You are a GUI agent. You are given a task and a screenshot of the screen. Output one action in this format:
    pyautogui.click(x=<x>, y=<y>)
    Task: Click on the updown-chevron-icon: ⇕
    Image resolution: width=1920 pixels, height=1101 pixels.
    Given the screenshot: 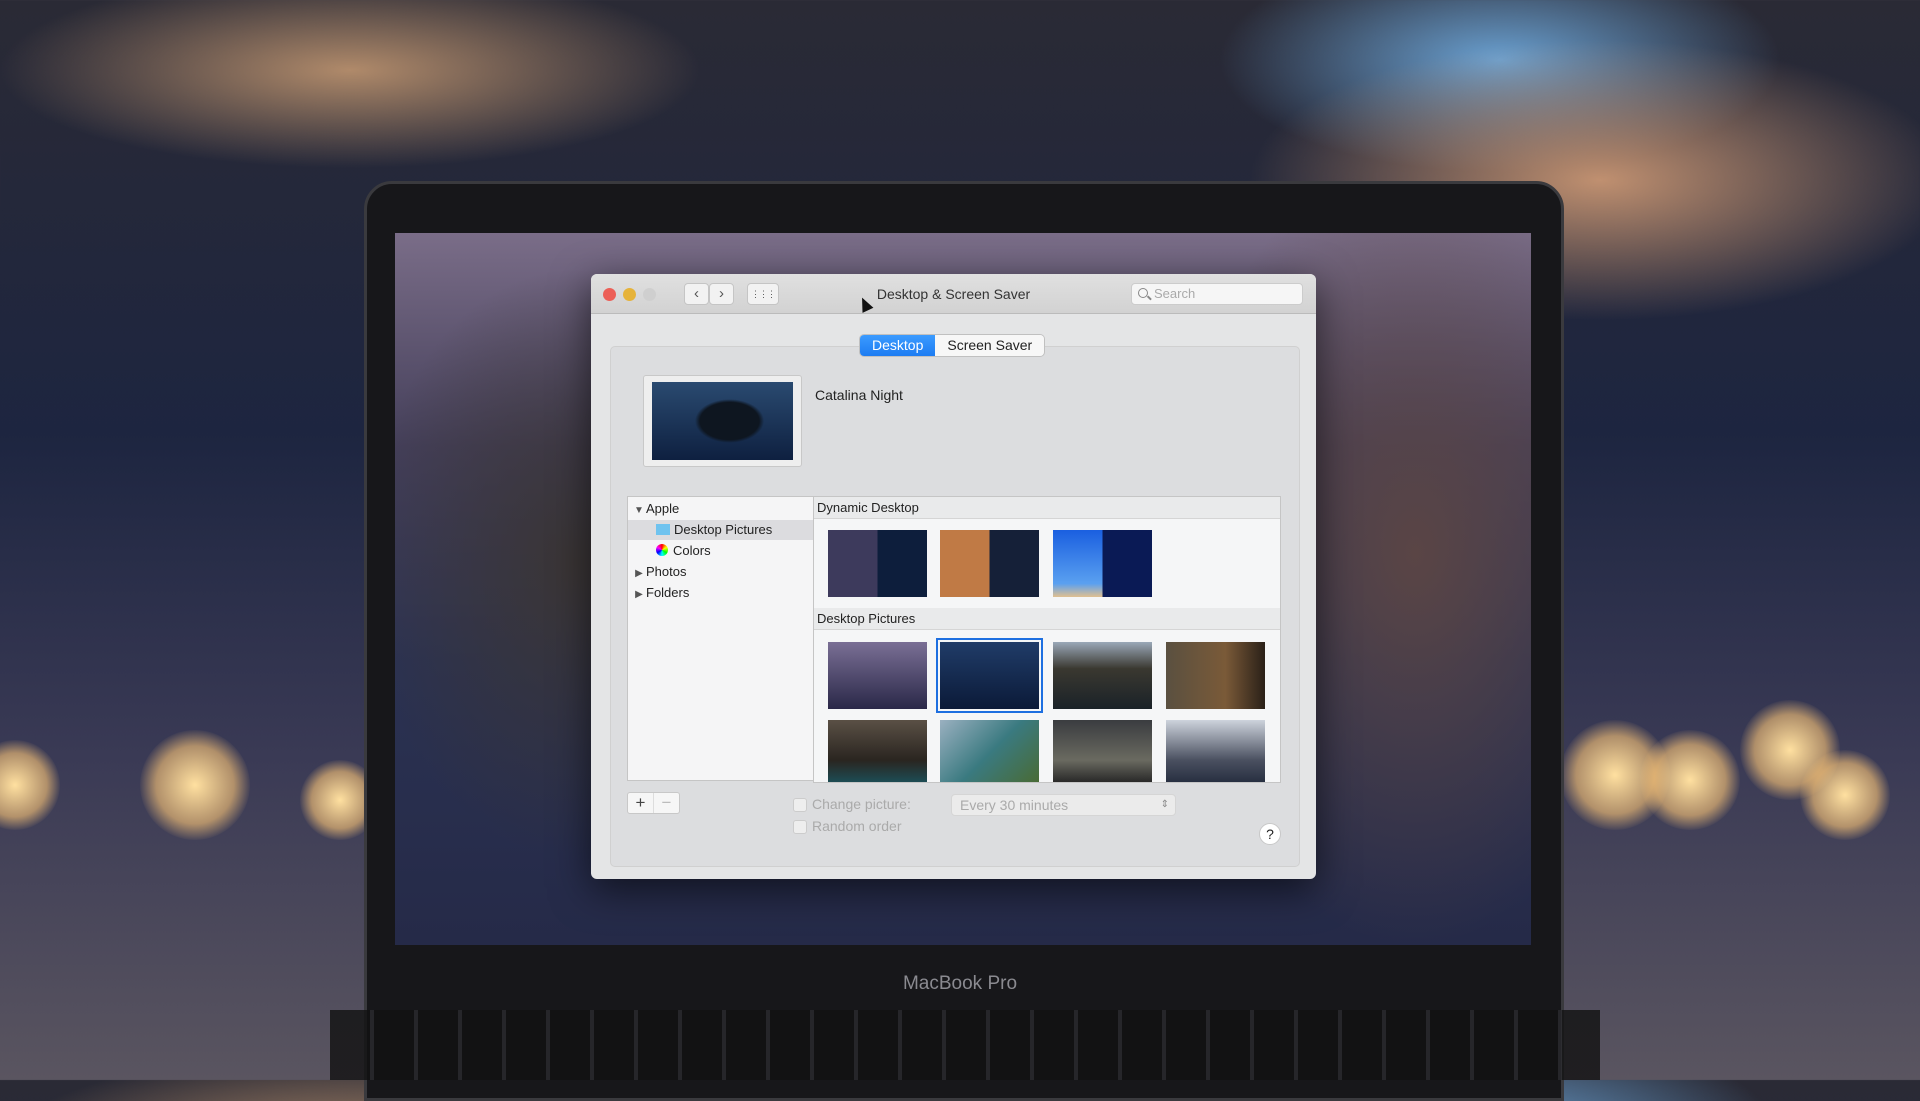 What is the action you would take?
    pyautogui.click(x=1164, y=804)
    